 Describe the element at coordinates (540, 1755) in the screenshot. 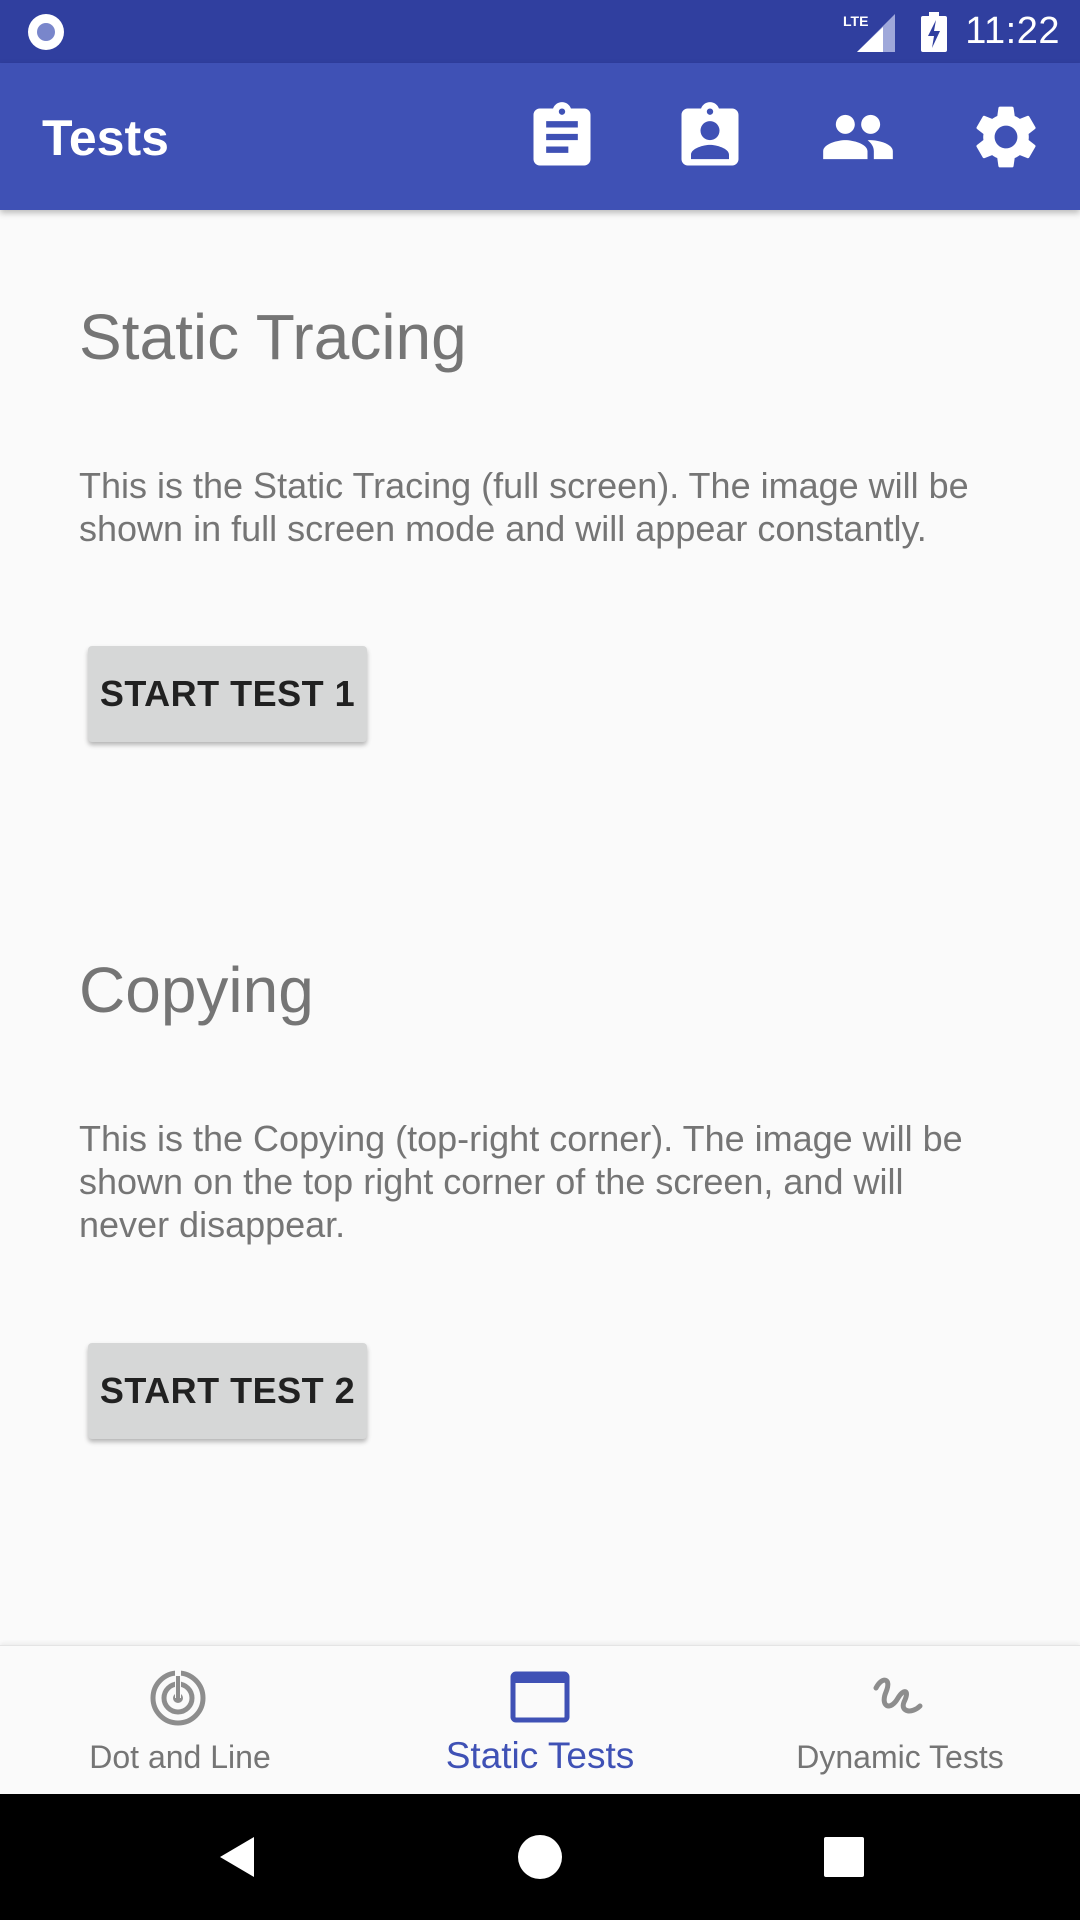

I see `nav-label-static-tests: Static Tests` at that location.